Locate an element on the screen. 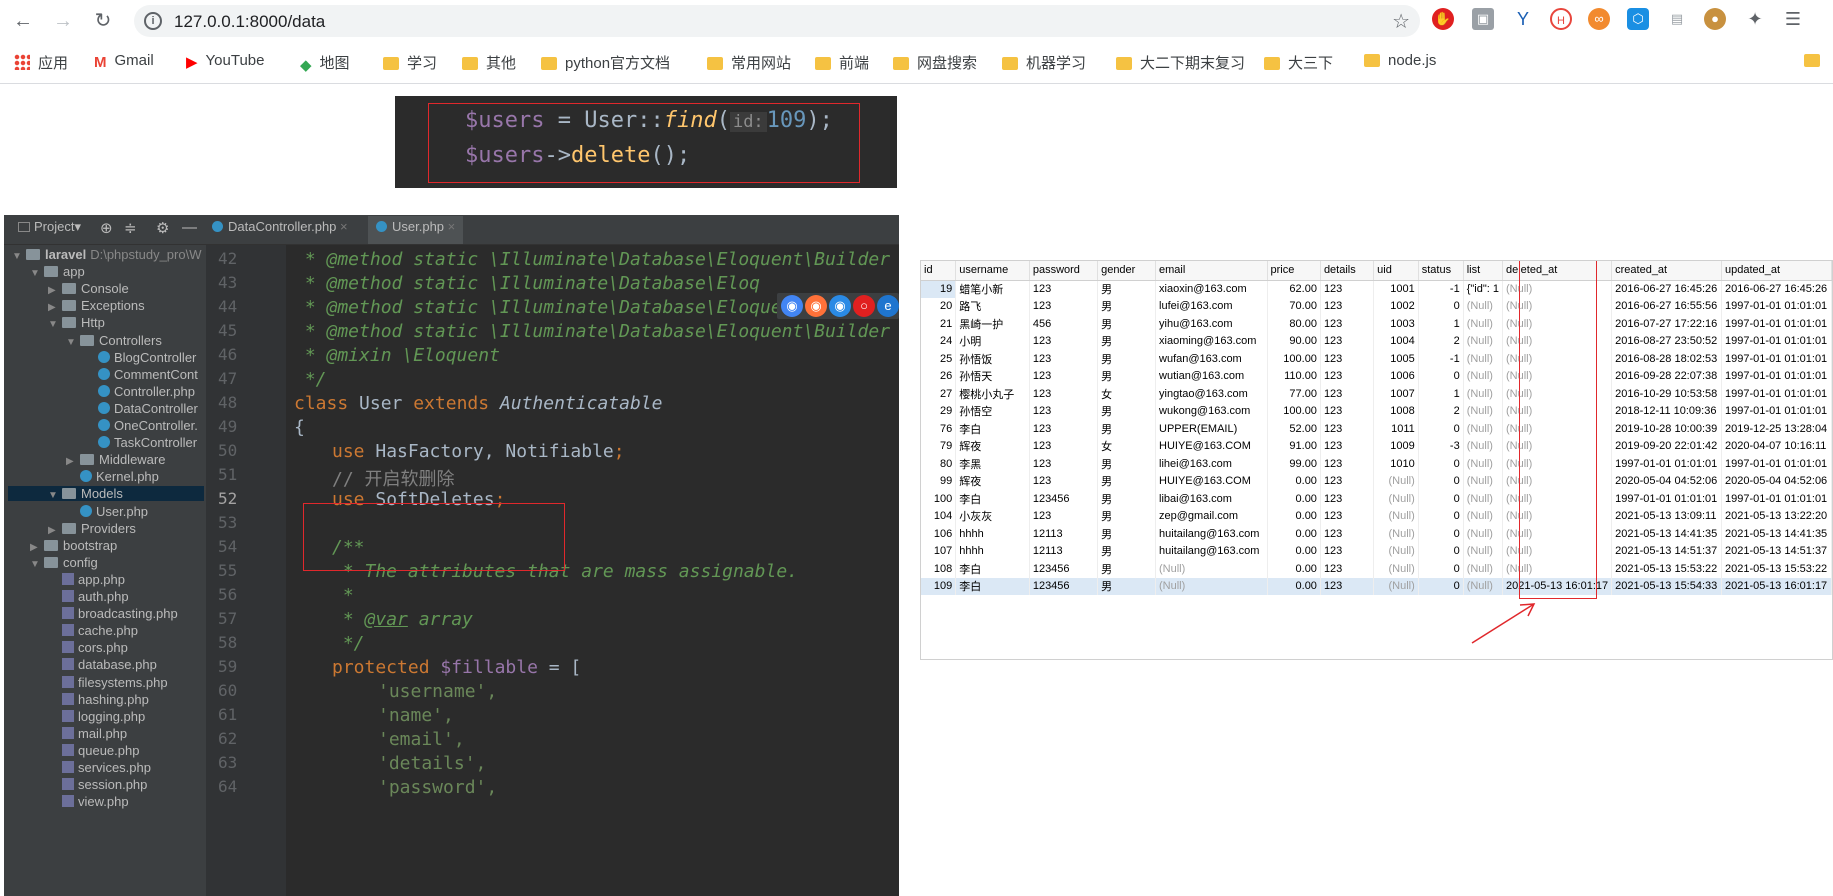  column-header: email is located at coordinates (1211, 271).